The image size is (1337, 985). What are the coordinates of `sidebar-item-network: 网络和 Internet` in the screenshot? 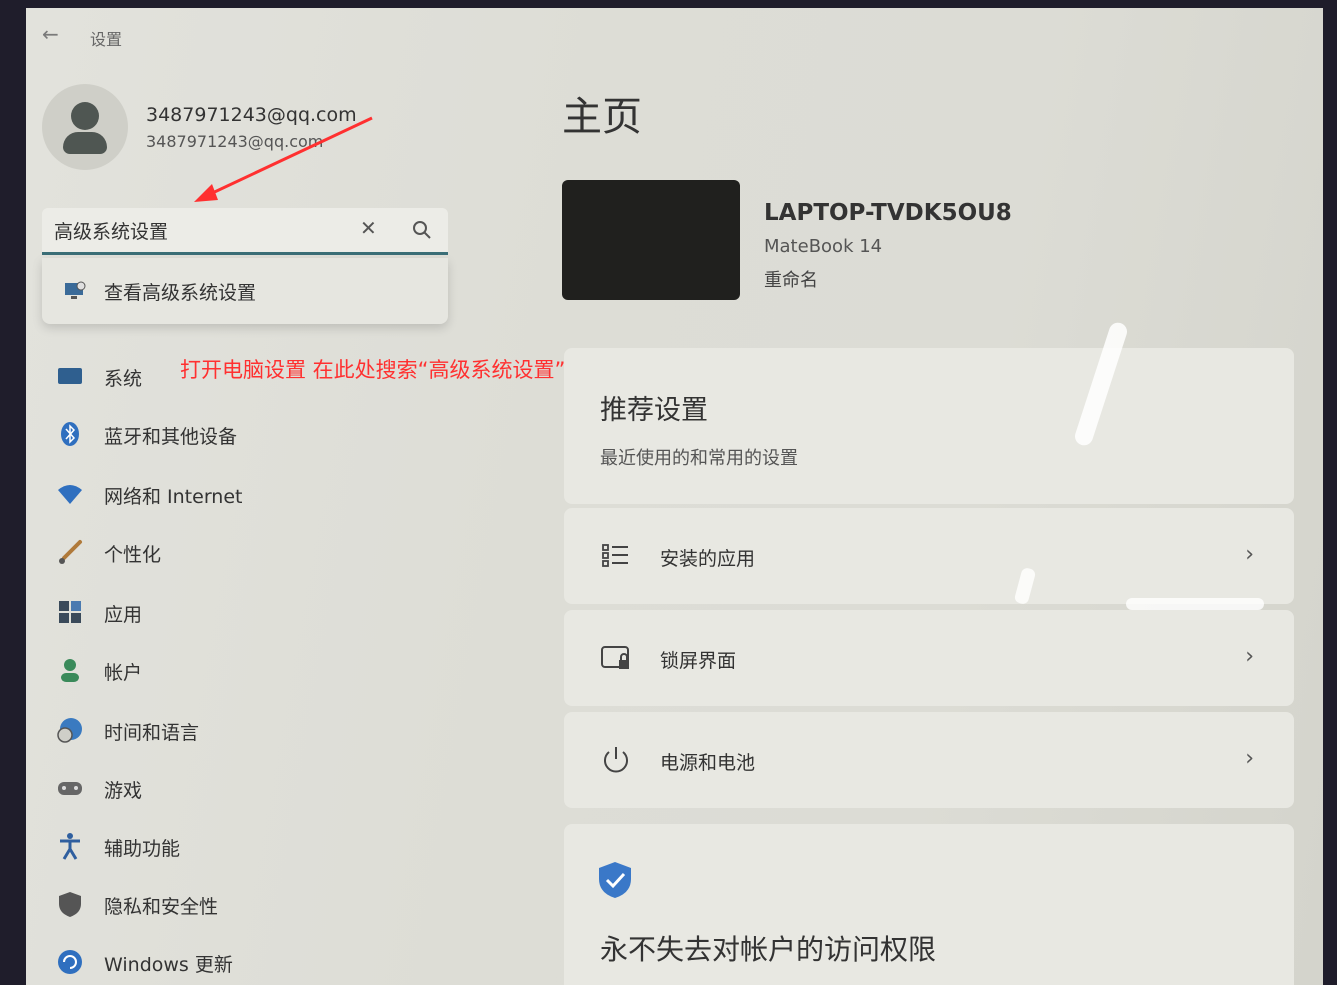 It's located at (258, 494).